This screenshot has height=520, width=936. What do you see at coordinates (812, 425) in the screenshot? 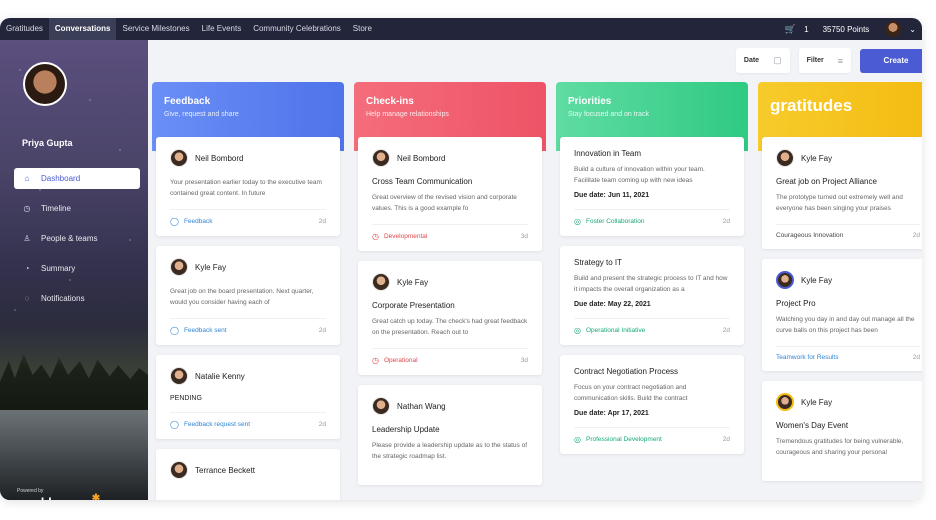
I see `card-title: Women's Day Event` at bounding box center [812, 425].